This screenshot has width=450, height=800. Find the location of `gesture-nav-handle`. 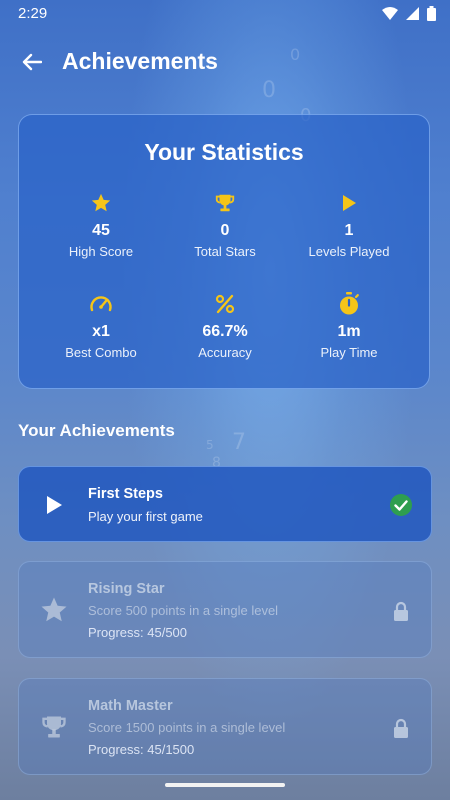

gesture-nav-handle is located at coordinates (225, 785).